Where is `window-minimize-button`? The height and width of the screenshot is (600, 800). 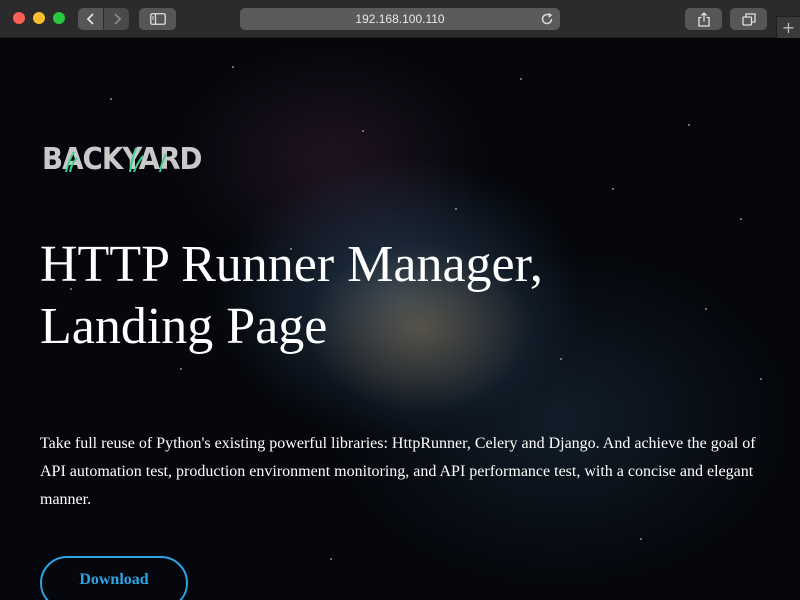
window-minimize-button is located at coordinates (39, 18).